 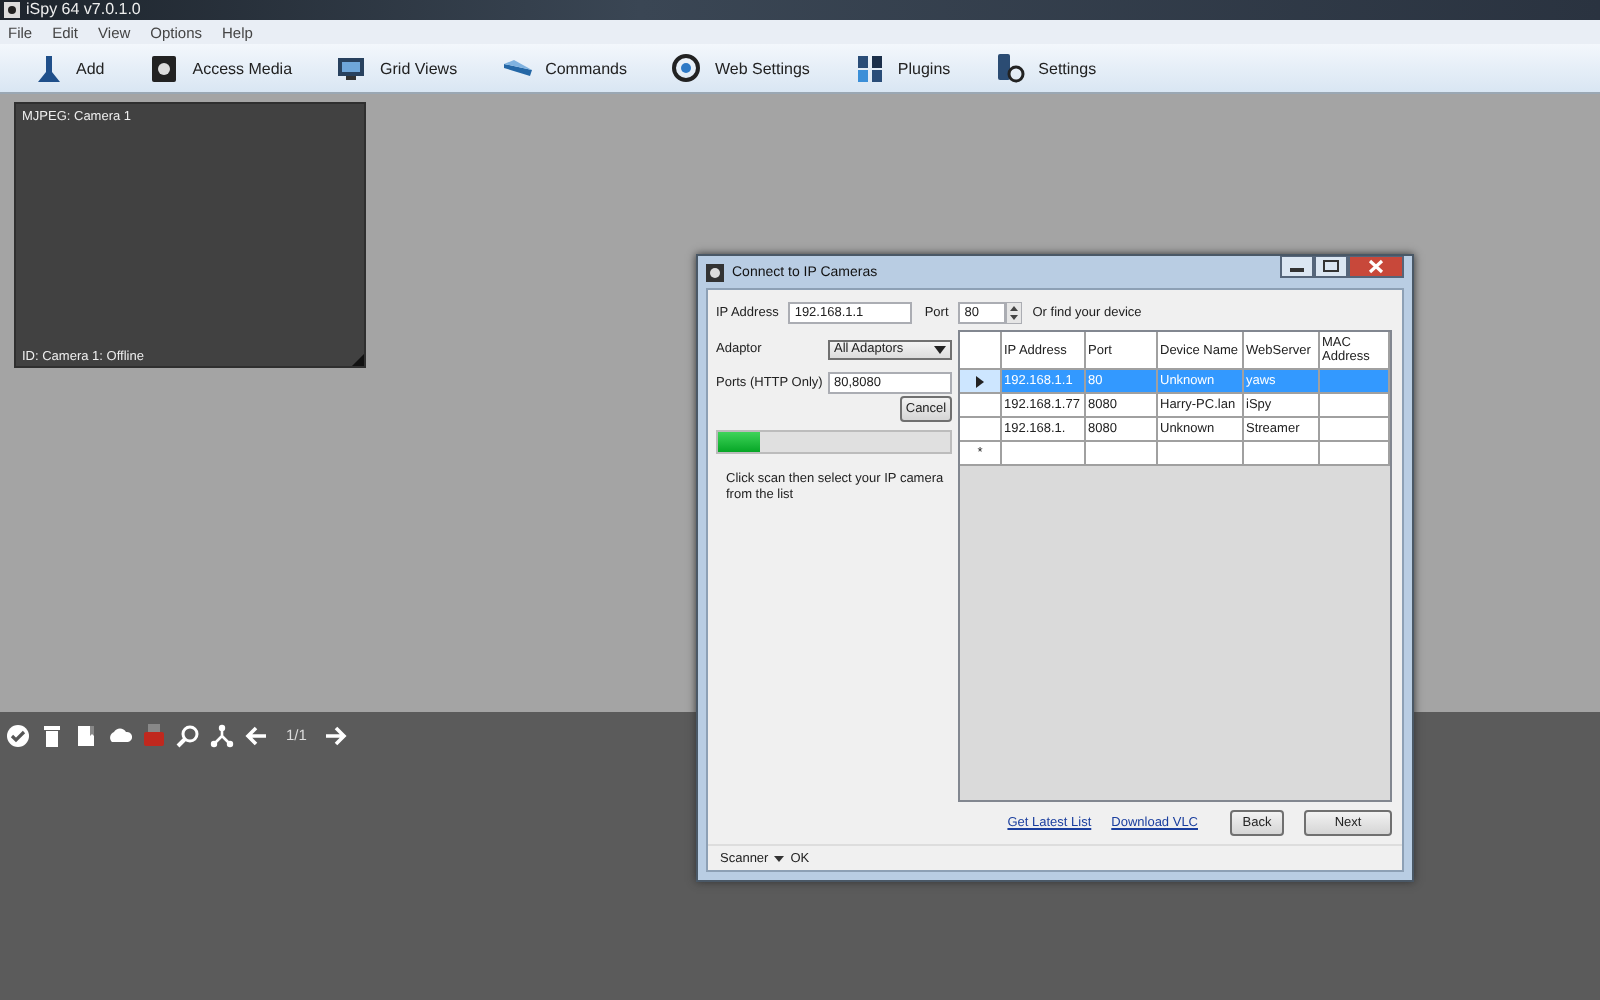 I want to click on toolbar-button: Grid Views, so click(x=397, y=68).